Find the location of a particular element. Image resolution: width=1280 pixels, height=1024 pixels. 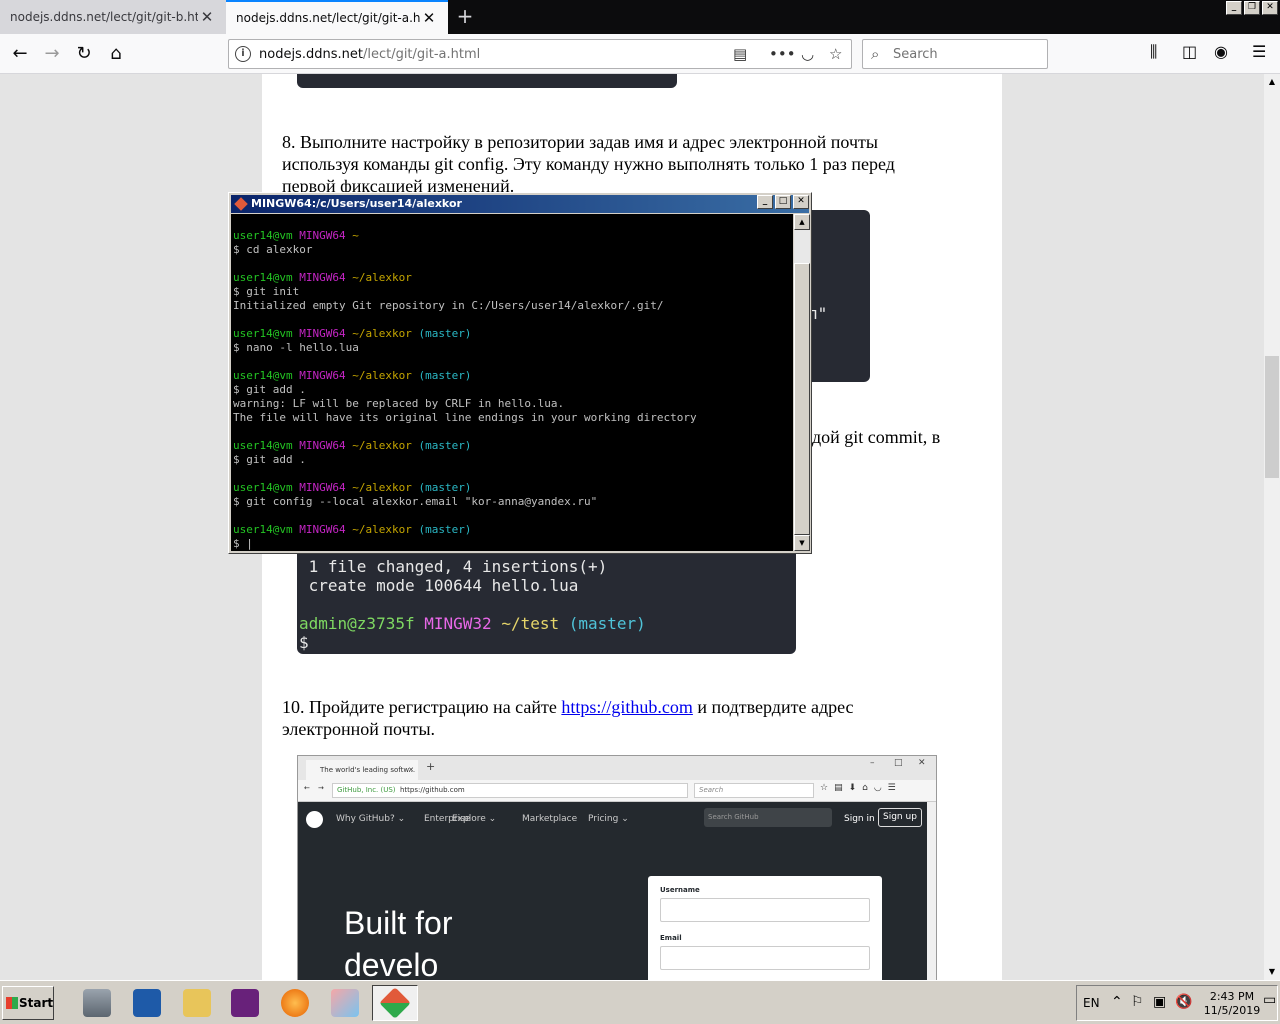

gh-signup: Sign up is located at coordinates (900, 817).